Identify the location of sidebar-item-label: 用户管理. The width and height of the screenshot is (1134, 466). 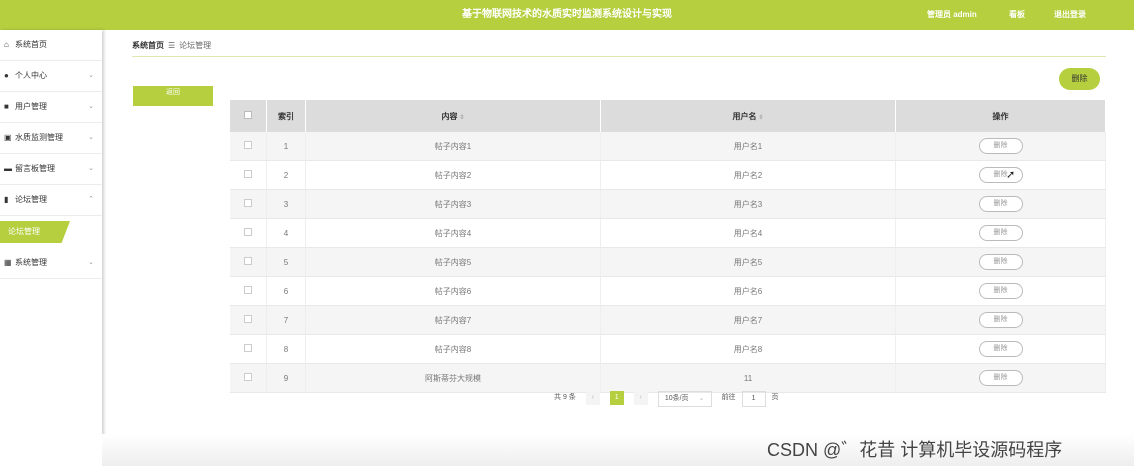
(31, 106).